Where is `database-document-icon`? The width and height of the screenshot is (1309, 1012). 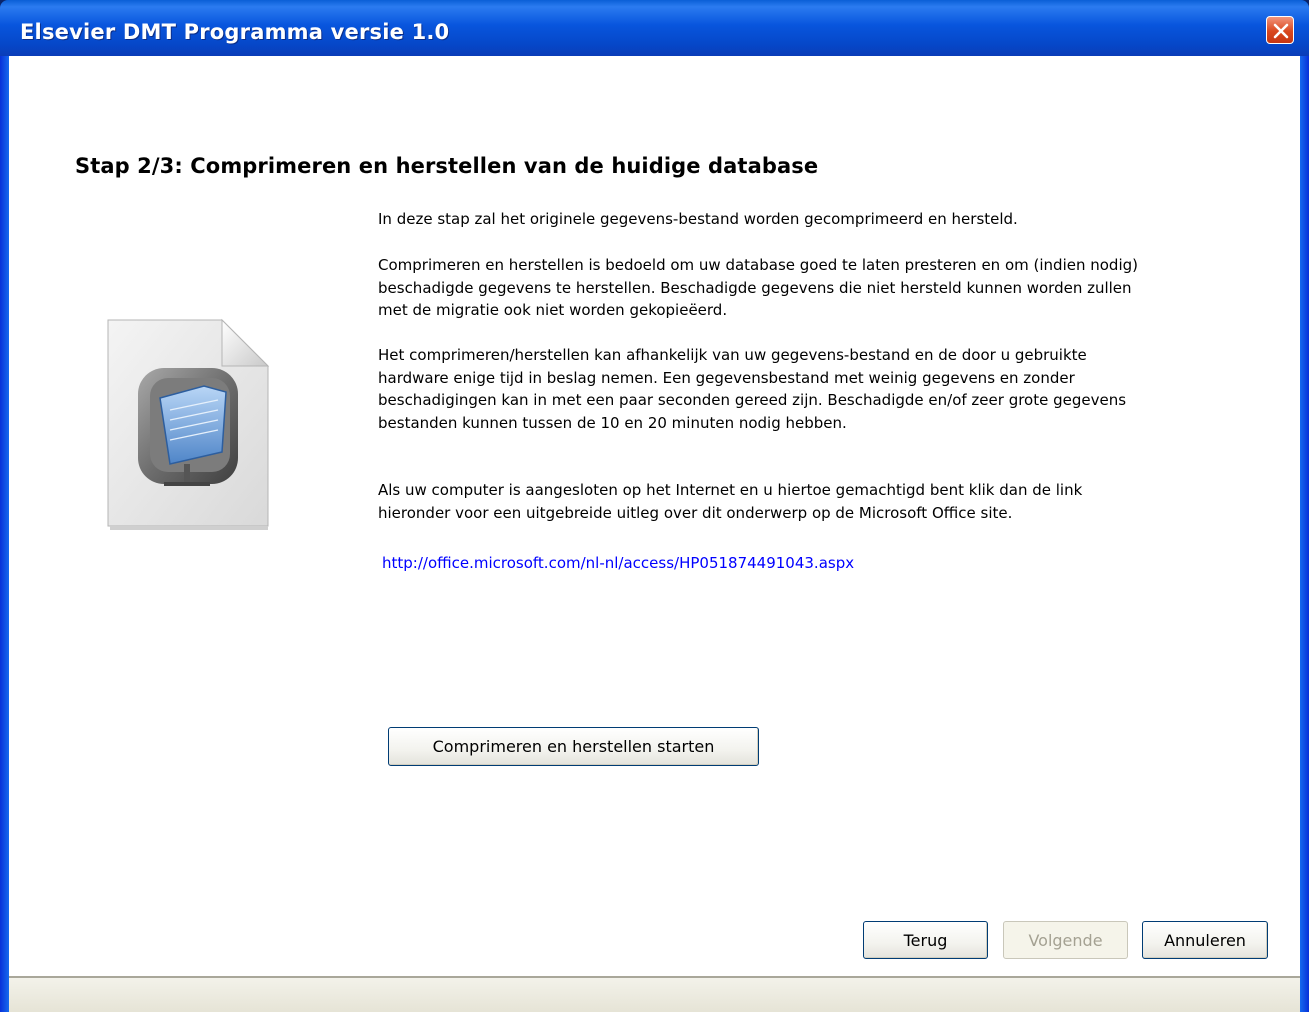 database-document-icon is located at coordinates (188, 424).